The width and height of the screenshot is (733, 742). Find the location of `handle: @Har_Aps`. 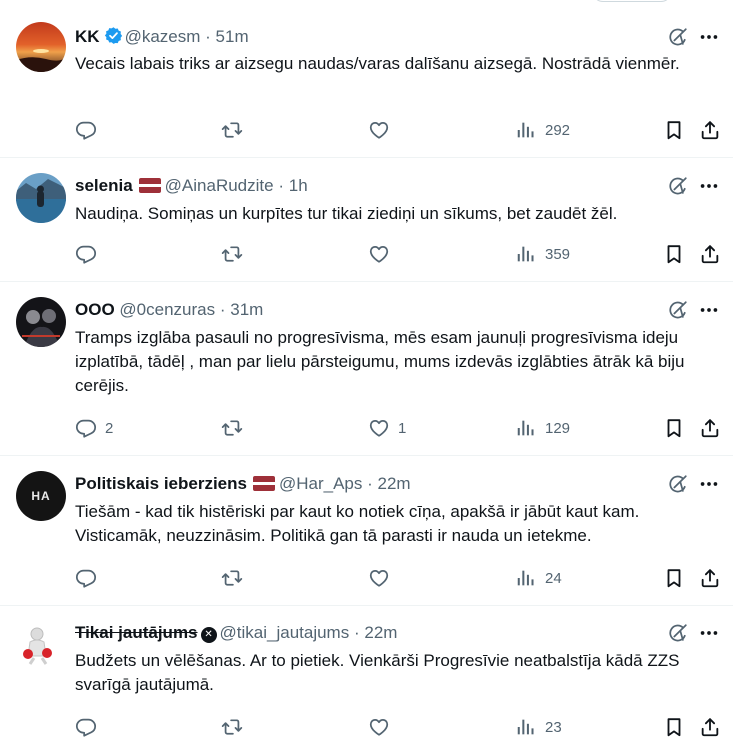

handle: @Har_Aps is located at coordinates (320, 483).